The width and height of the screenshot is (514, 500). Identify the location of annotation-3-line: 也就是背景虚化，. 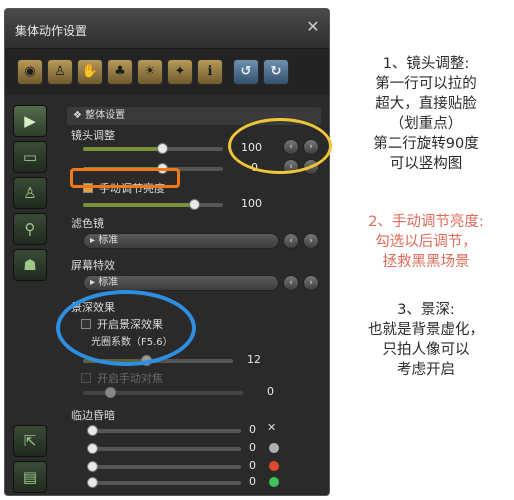
(426, 330).